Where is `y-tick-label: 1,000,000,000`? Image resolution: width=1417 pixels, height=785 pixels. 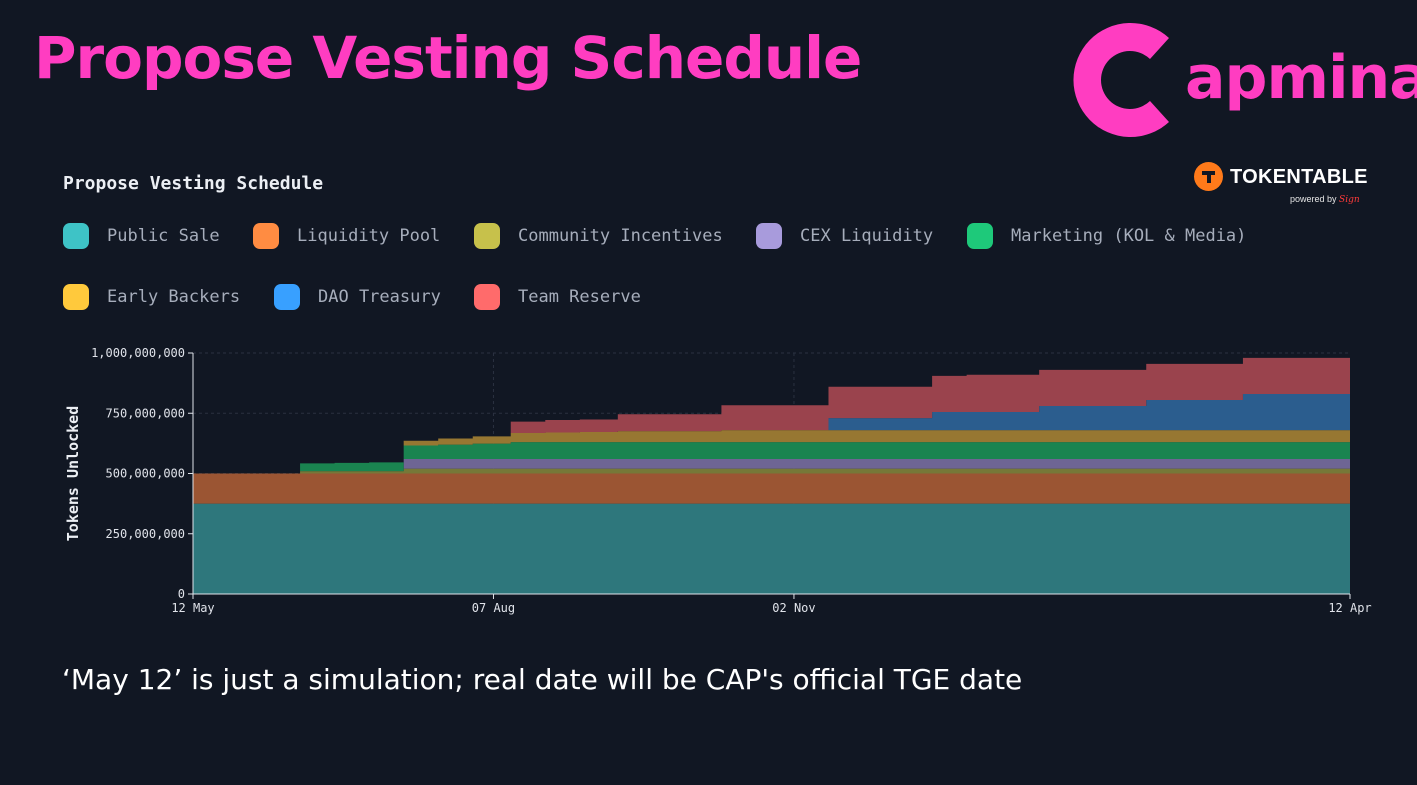 y-tick-label: 1,000,000,000 is located at coordinates (138, 353).